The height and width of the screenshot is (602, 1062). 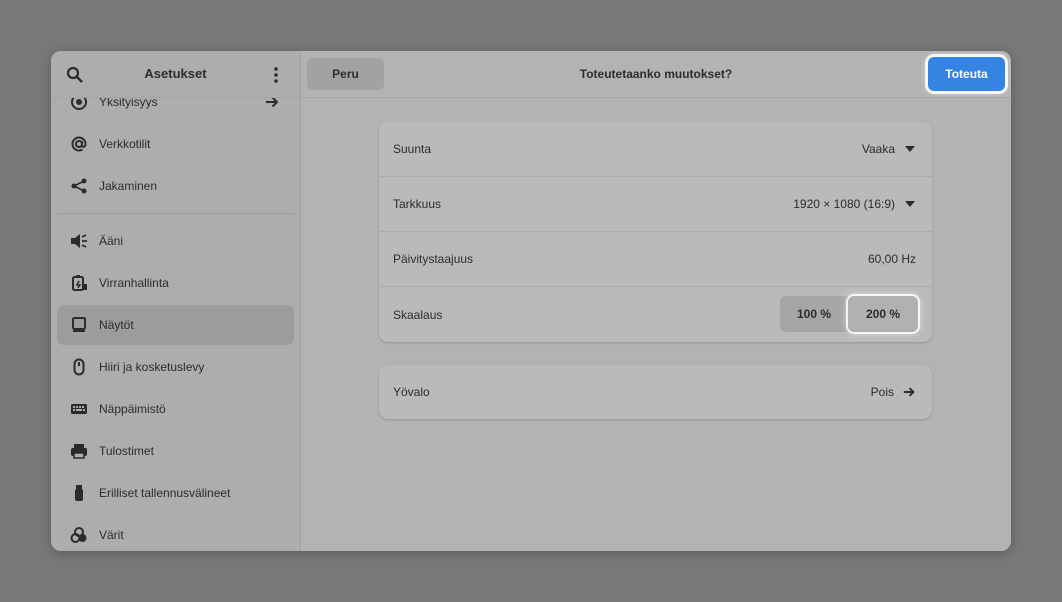 I want to click on privacy-icon, so click(x=79, y=105).